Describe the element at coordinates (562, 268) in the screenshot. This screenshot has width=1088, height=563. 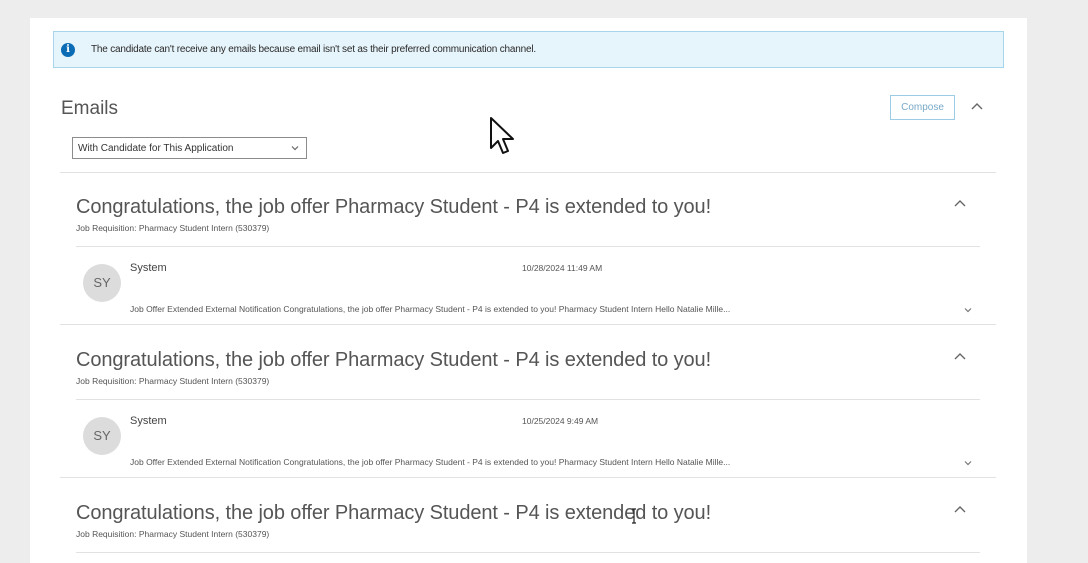
I see `email-timestamp: 10/28/2024 11:49 AM` at that location.